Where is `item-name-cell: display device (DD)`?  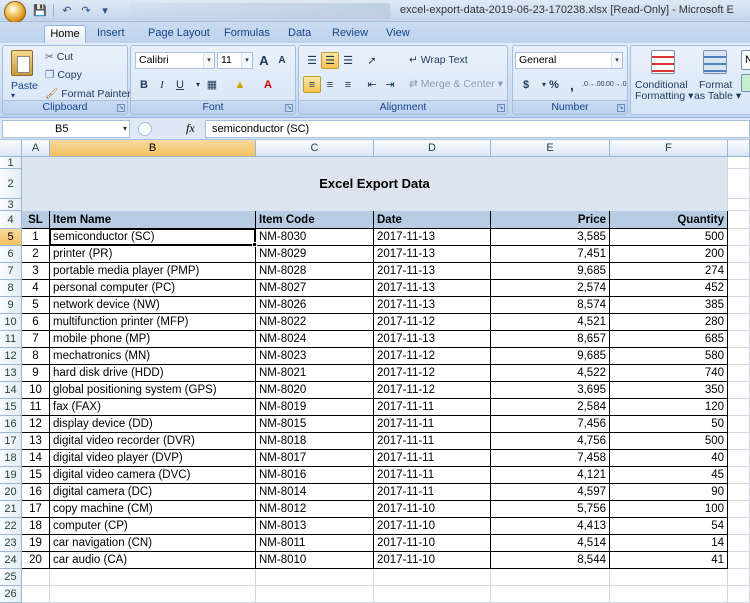 item-name-cell: display device (DD) is located at coordinates (153, 424).